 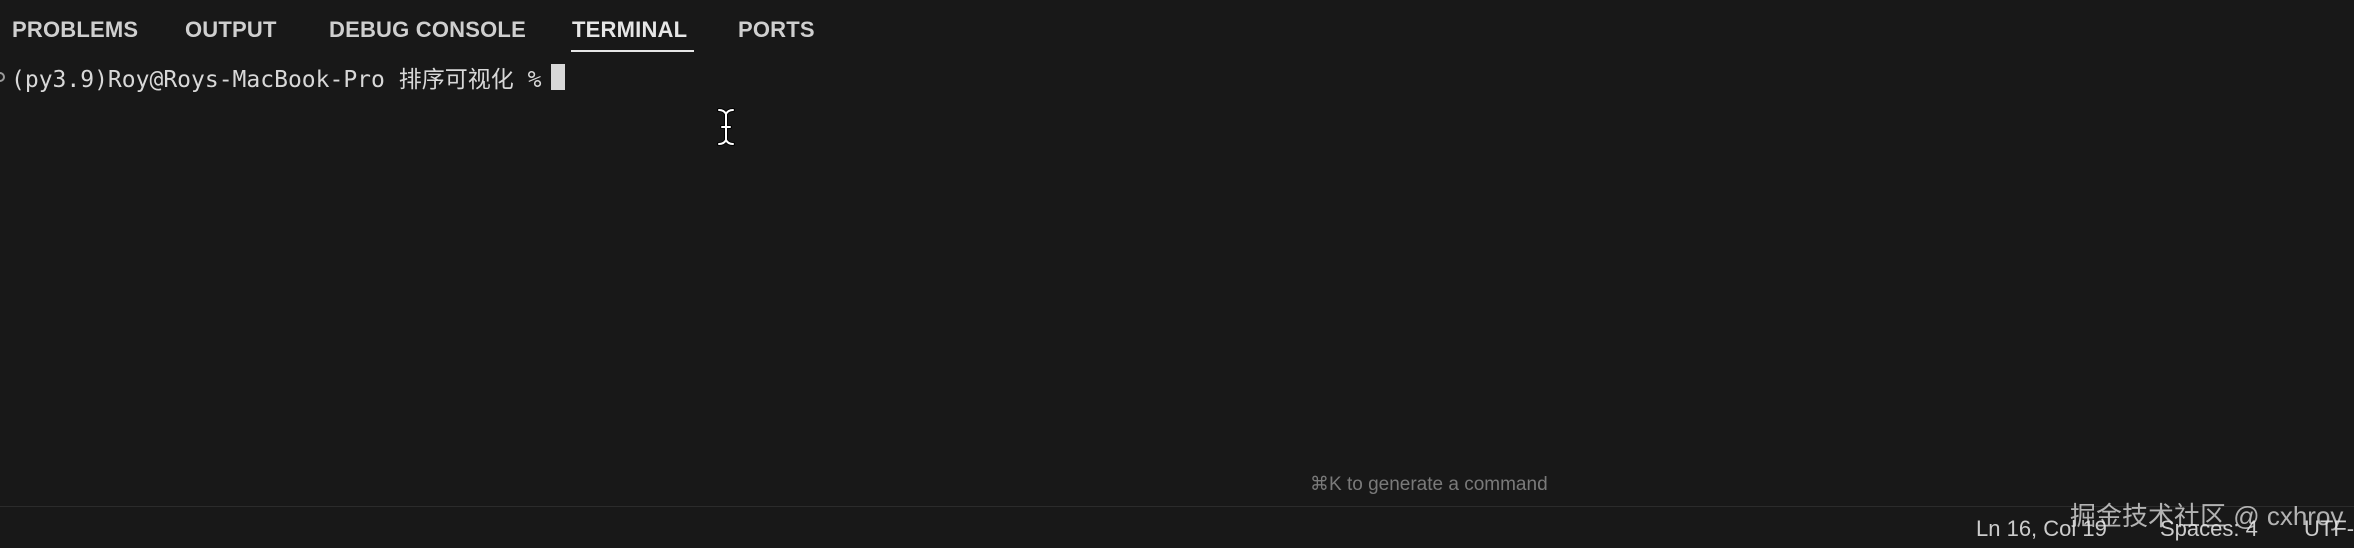 I want to click on tab-ports: PORTS, so click(x=776, y=30).